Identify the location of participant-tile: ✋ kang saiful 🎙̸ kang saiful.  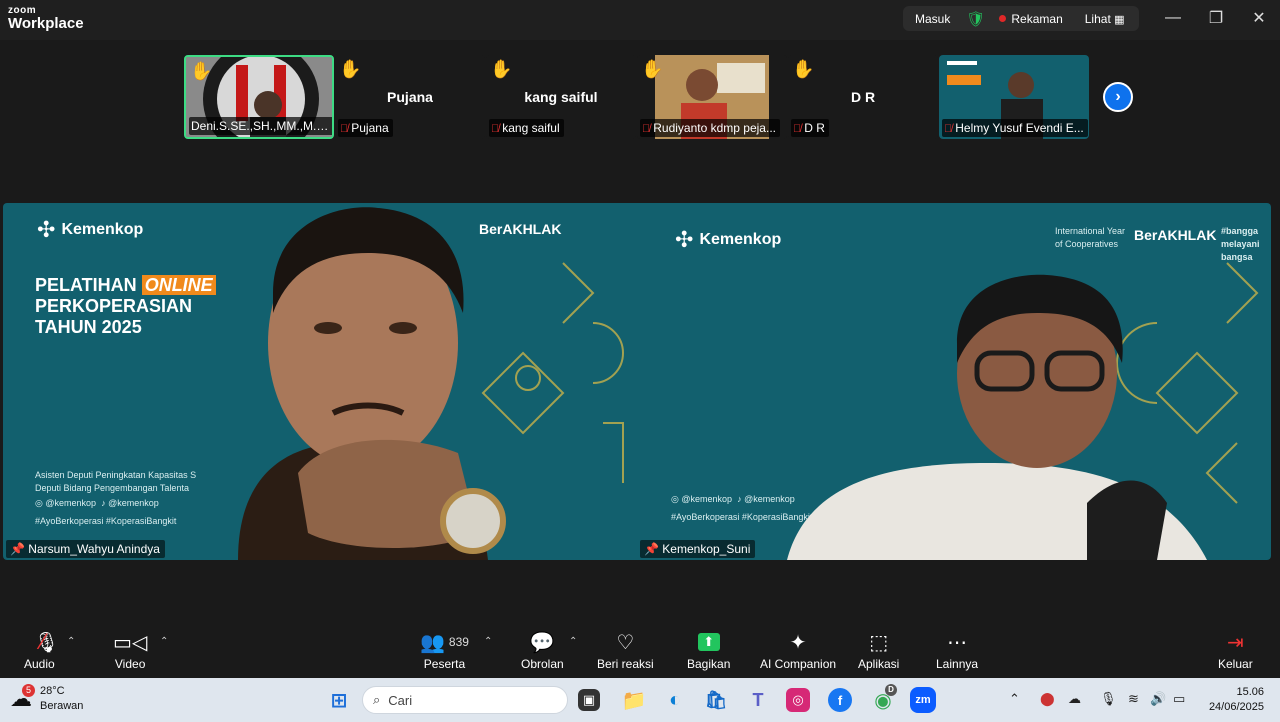
(561, 97).